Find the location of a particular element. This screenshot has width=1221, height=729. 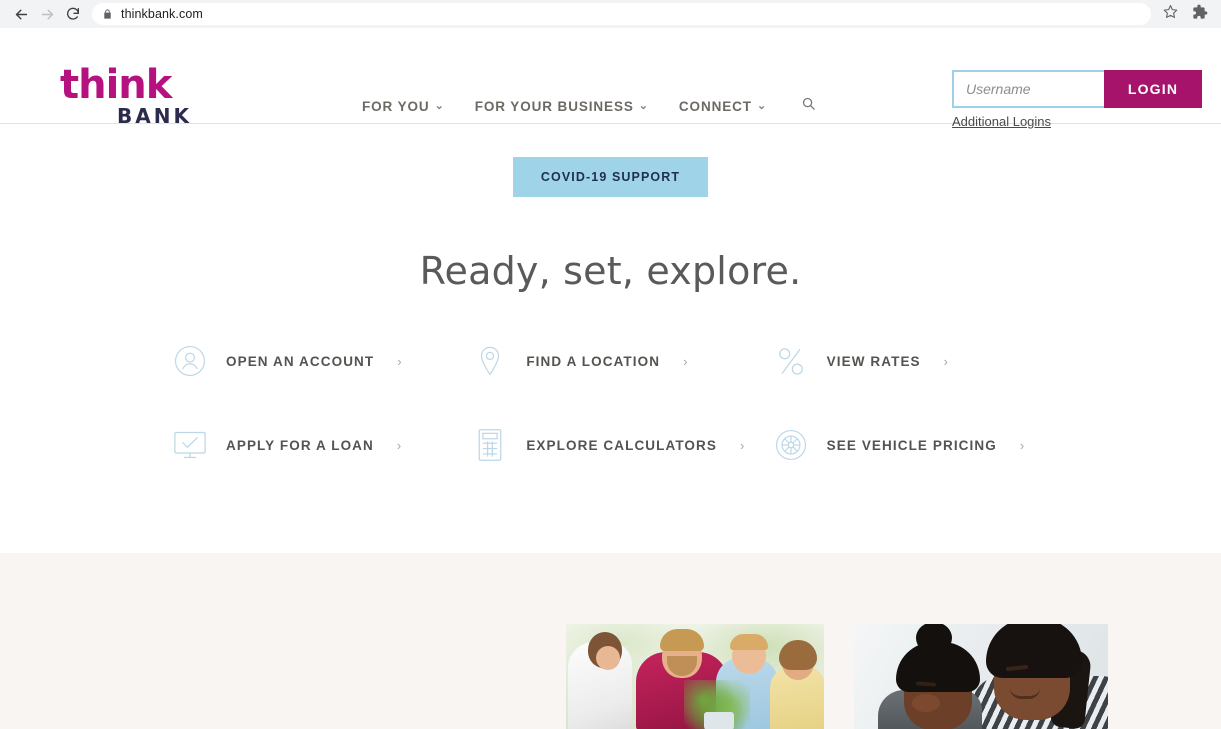

nav-item-for-your-business: FOR YOUR BUSINESS ⌄ is located at coordinates (562, 106).